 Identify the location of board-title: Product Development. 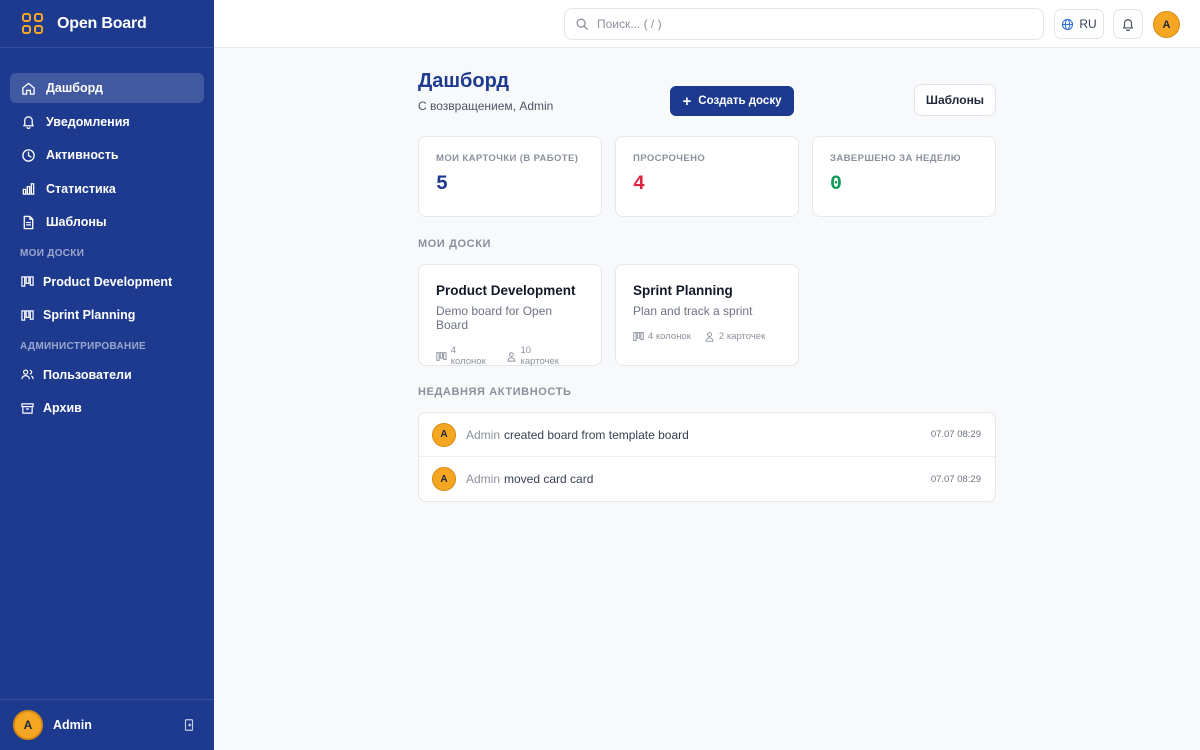
(506, 290).